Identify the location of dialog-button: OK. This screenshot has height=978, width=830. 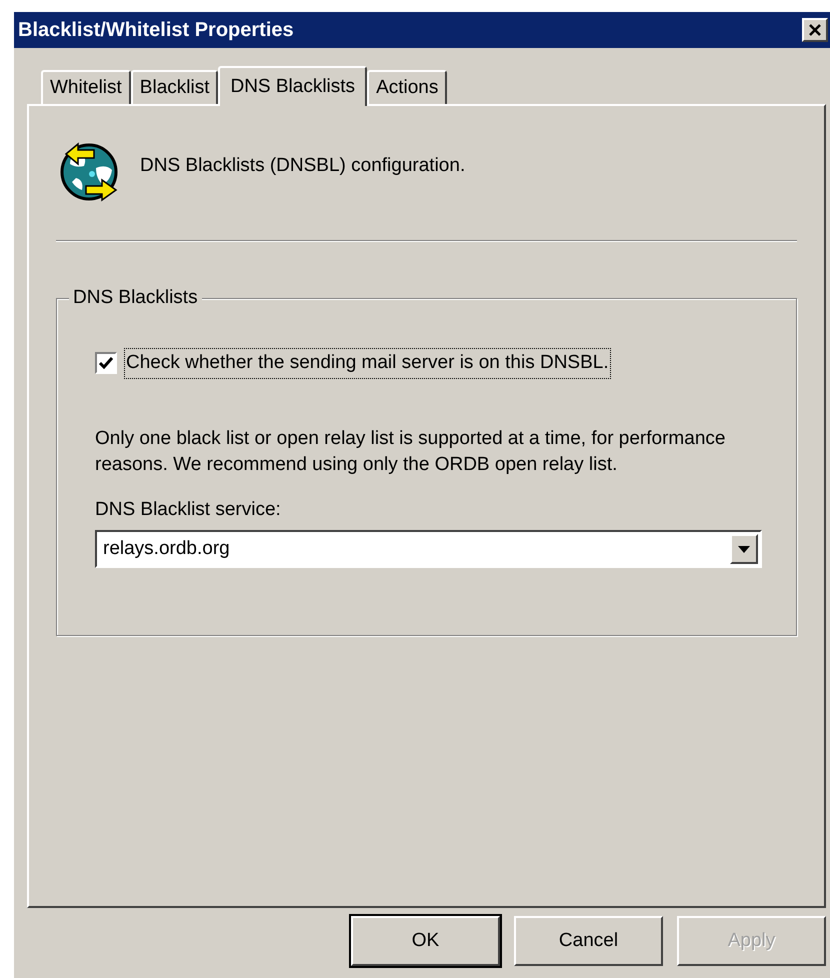
(425, 941).